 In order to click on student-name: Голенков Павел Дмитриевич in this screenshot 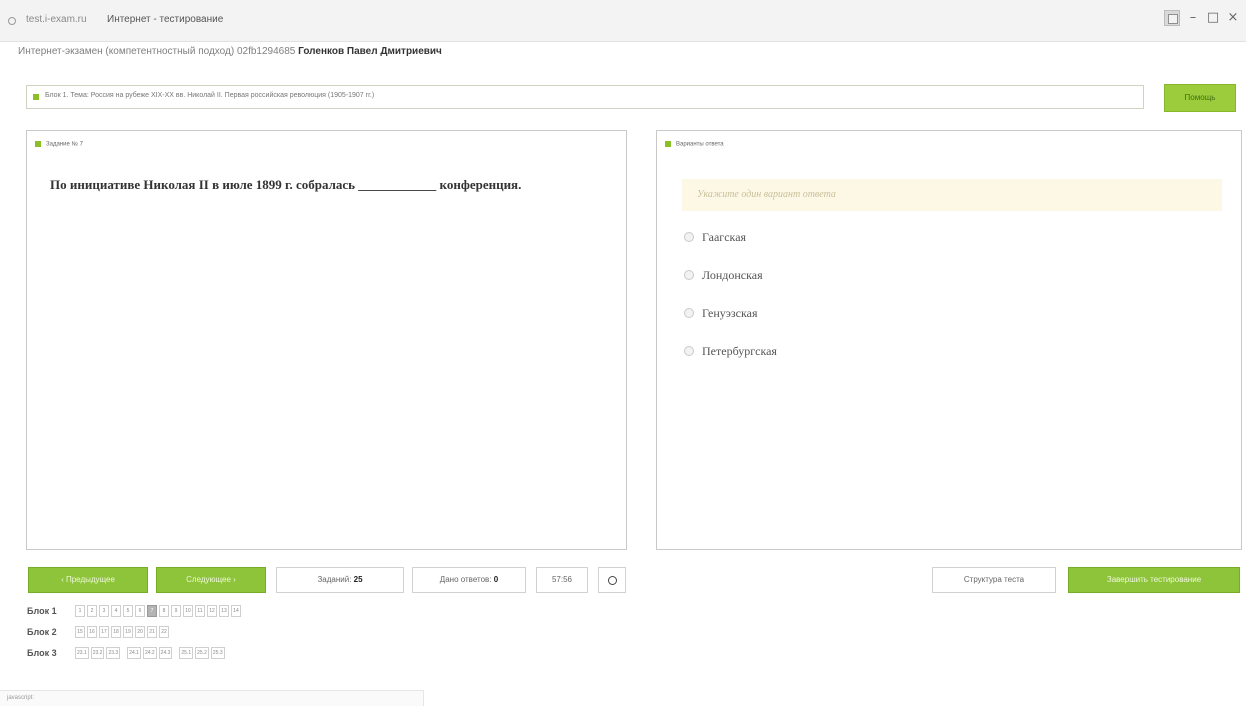, I will do `click(370, 51)`.